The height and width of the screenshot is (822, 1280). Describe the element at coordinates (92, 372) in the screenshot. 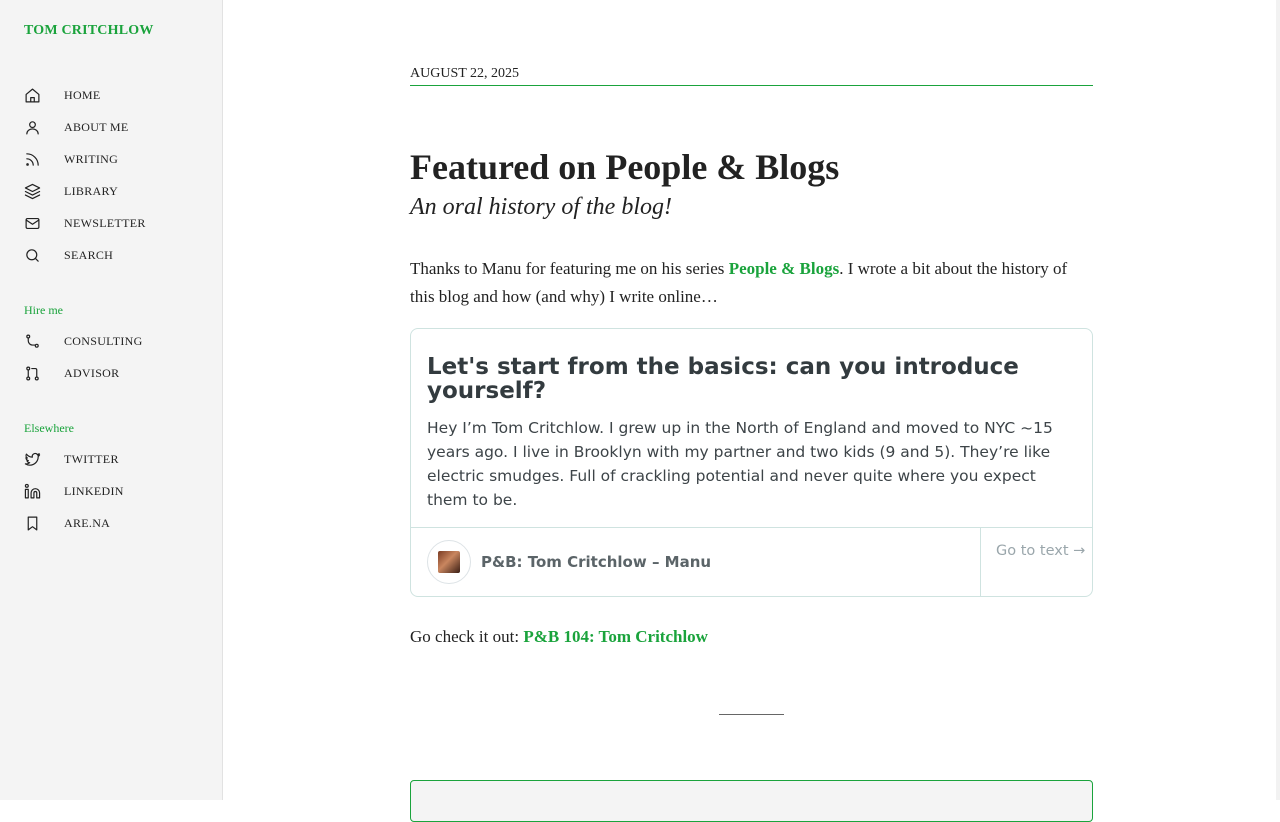

I see `nav-item-label: ADVISOR` at that location.